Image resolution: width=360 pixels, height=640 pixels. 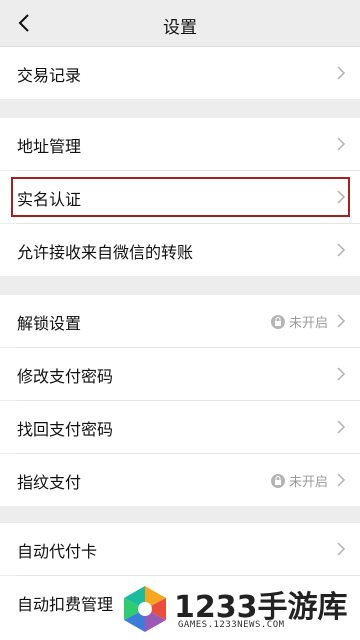 I want to click on row-label: 允许接收来自微信的转账, so click(x=105, y=252).